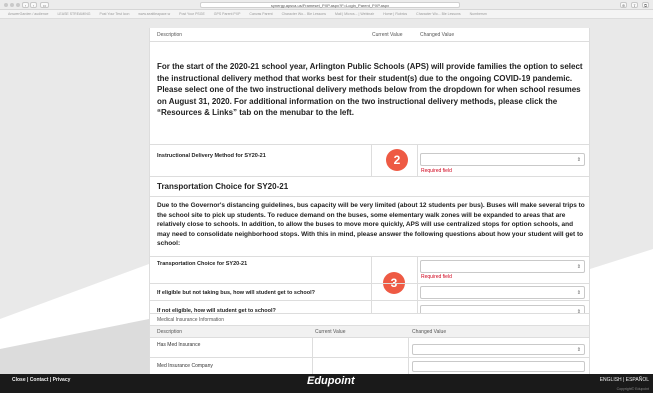  I want to click on med-description-header: Description, so click(170, 332).